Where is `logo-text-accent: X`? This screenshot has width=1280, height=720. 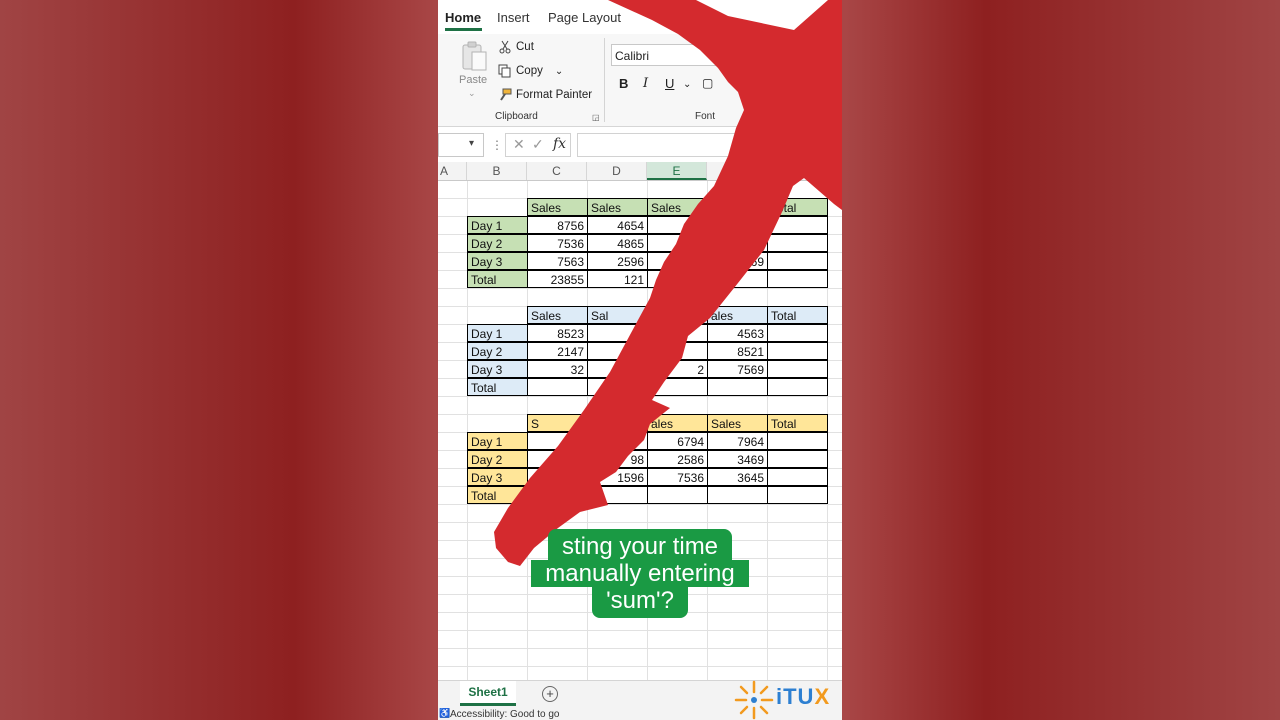 logo-text-accent: X is located at coordinates (822, 696).